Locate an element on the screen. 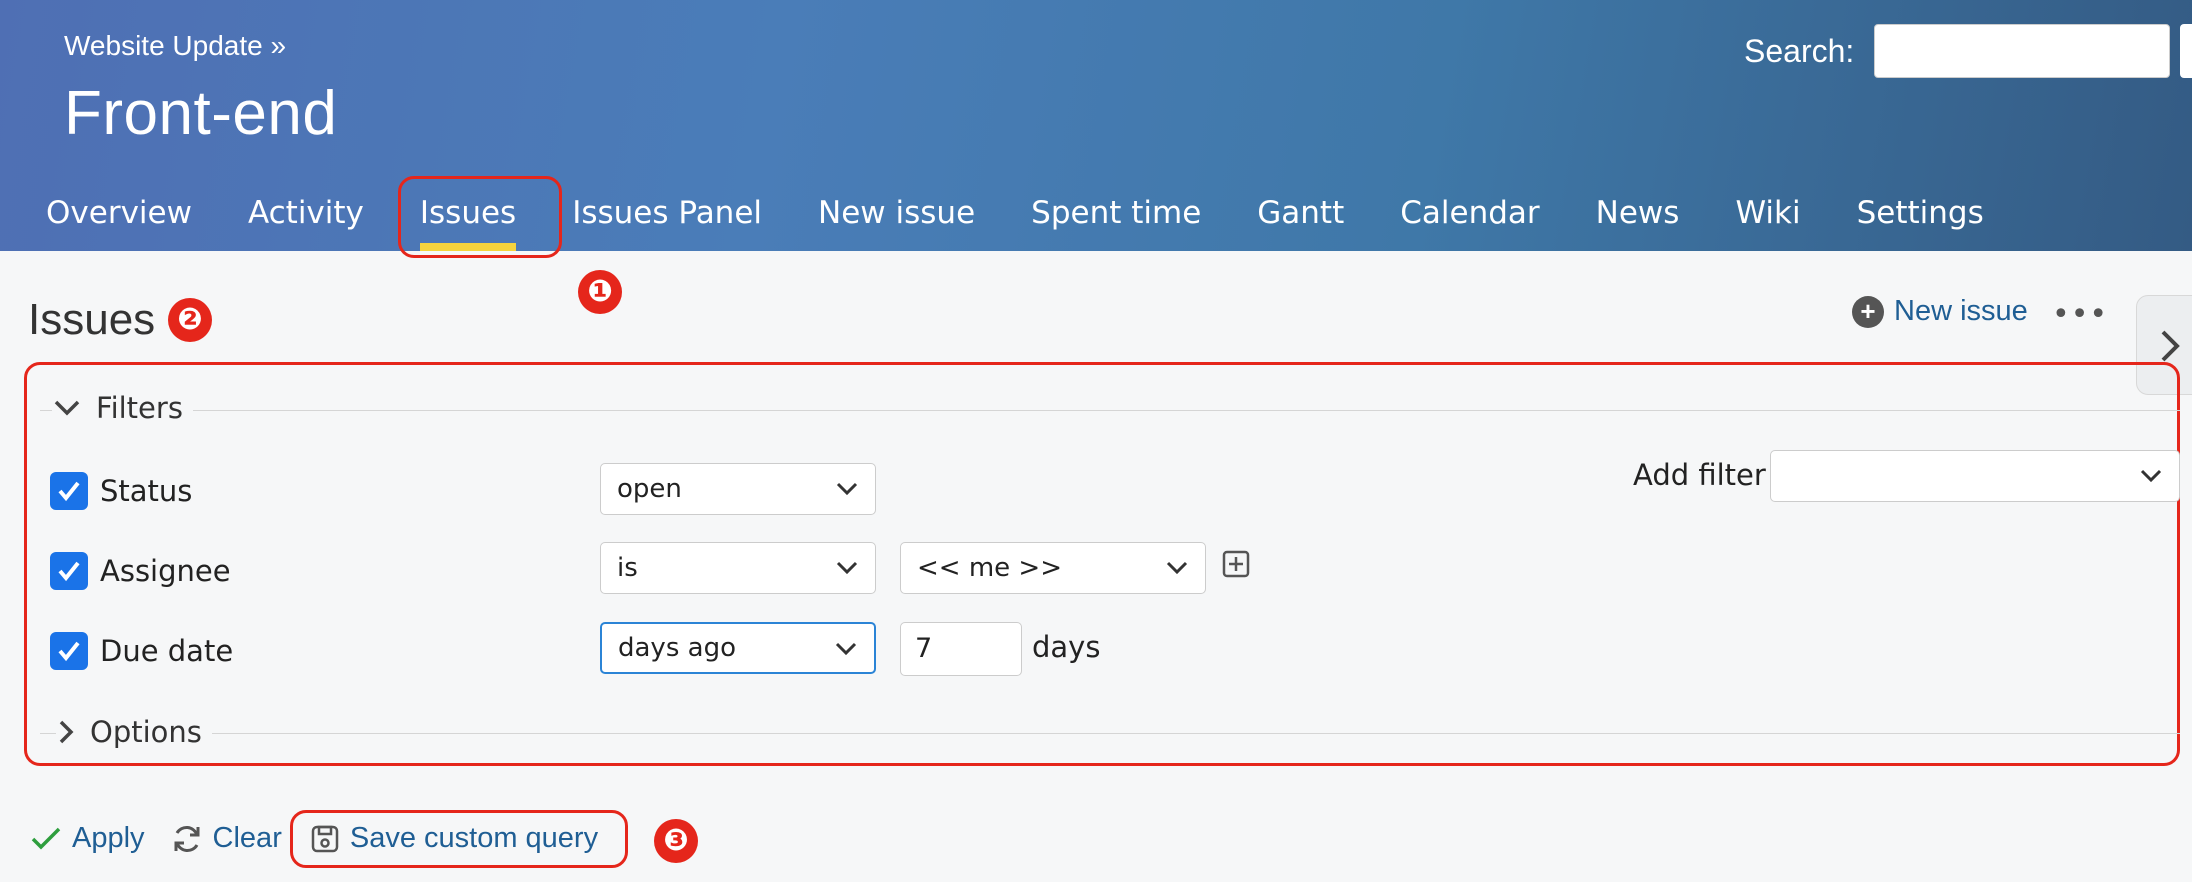  options-legend-label: Options is located at coordinates (146, 732).